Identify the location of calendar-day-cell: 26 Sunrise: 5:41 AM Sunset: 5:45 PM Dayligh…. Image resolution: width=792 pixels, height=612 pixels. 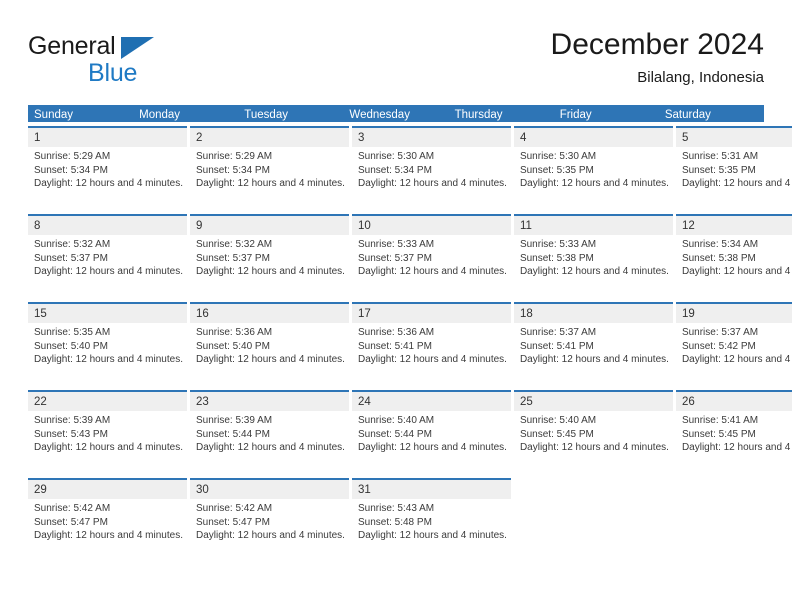
(733, 432).